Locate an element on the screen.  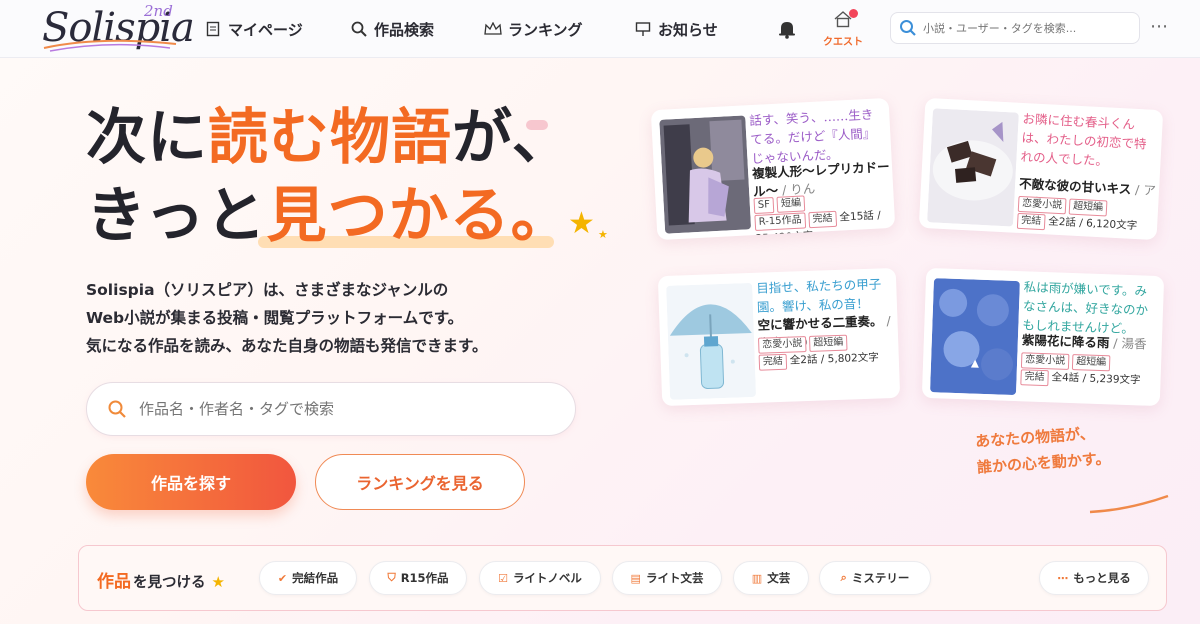
card-meta: 恋愛小説 超短編 完結 全4話 / 5,239文字 is located at coordinates (1089, 370).